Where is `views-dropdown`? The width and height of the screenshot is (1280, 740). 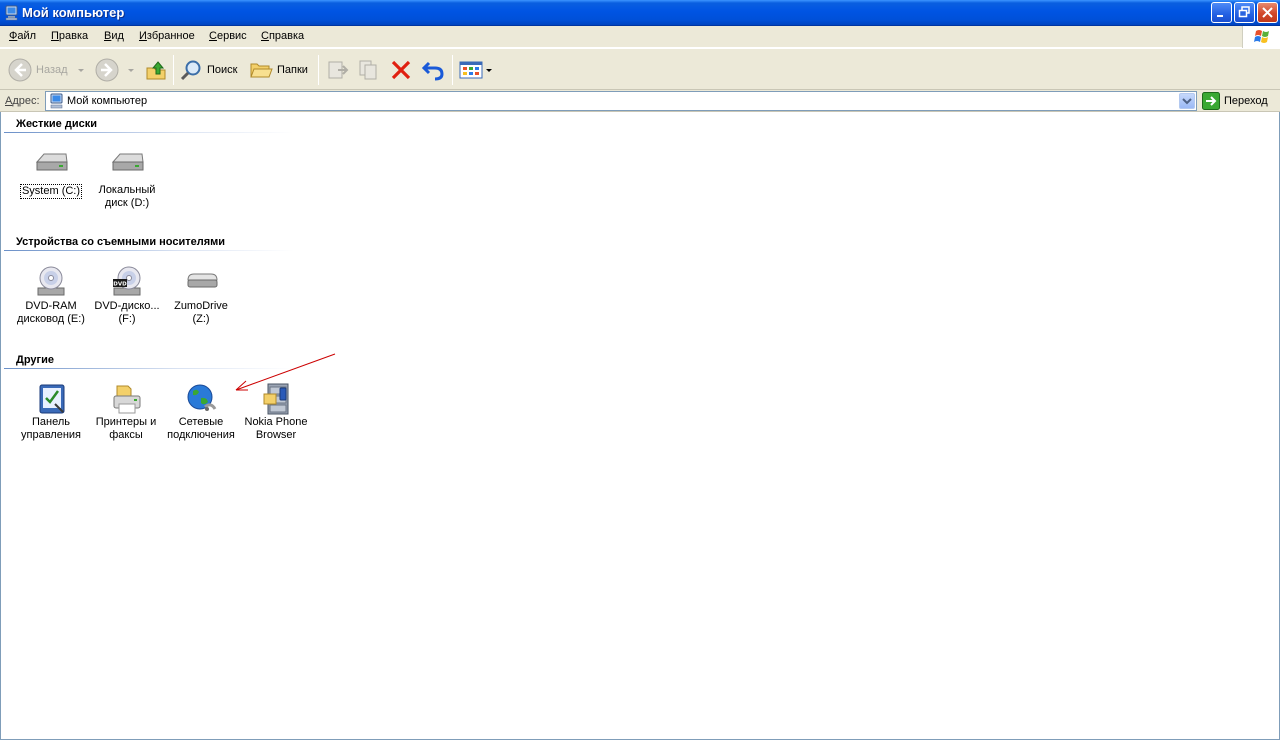 views-dropdown is located at coordinates (489, 70).